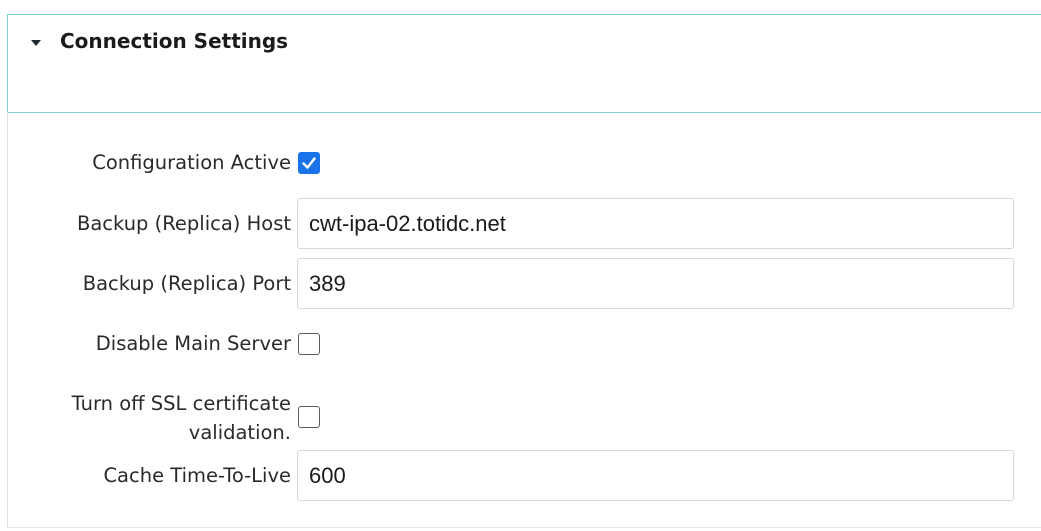 The width and height of the screenshot is (1041, 531). Describe the element at coordinates (191, 162) in the screenshot. I see `configuration-active-label: Configuration Active` at that location.